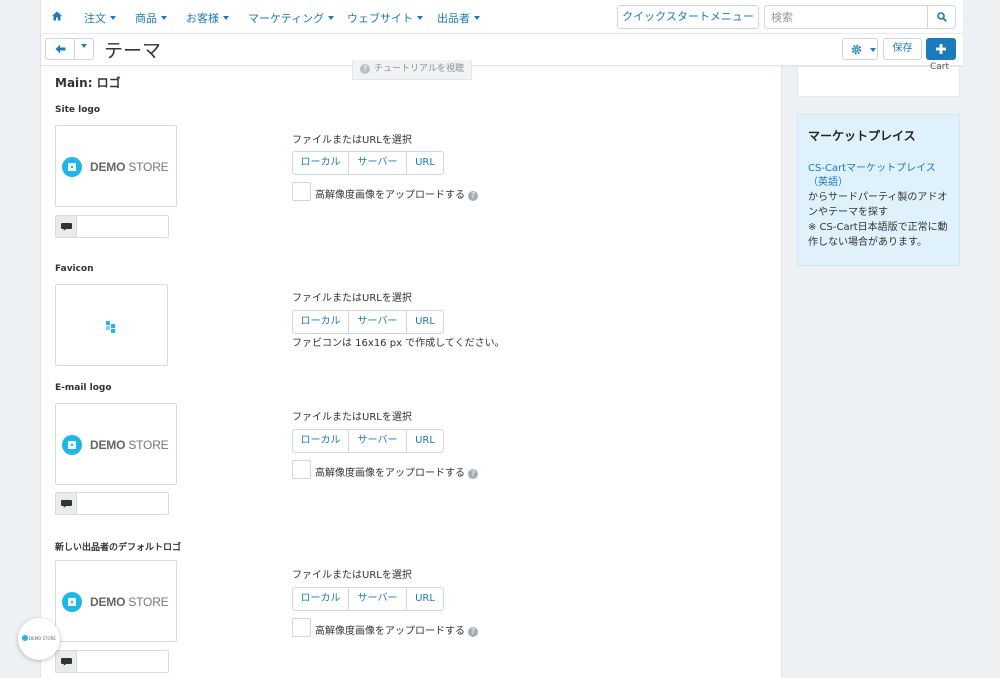 The height and width of the screenshot is (678, 1000). Describe the element at coordinates (380, 18) in the screenshot. I see `nav-website-label: ウェブサイト` at that location.